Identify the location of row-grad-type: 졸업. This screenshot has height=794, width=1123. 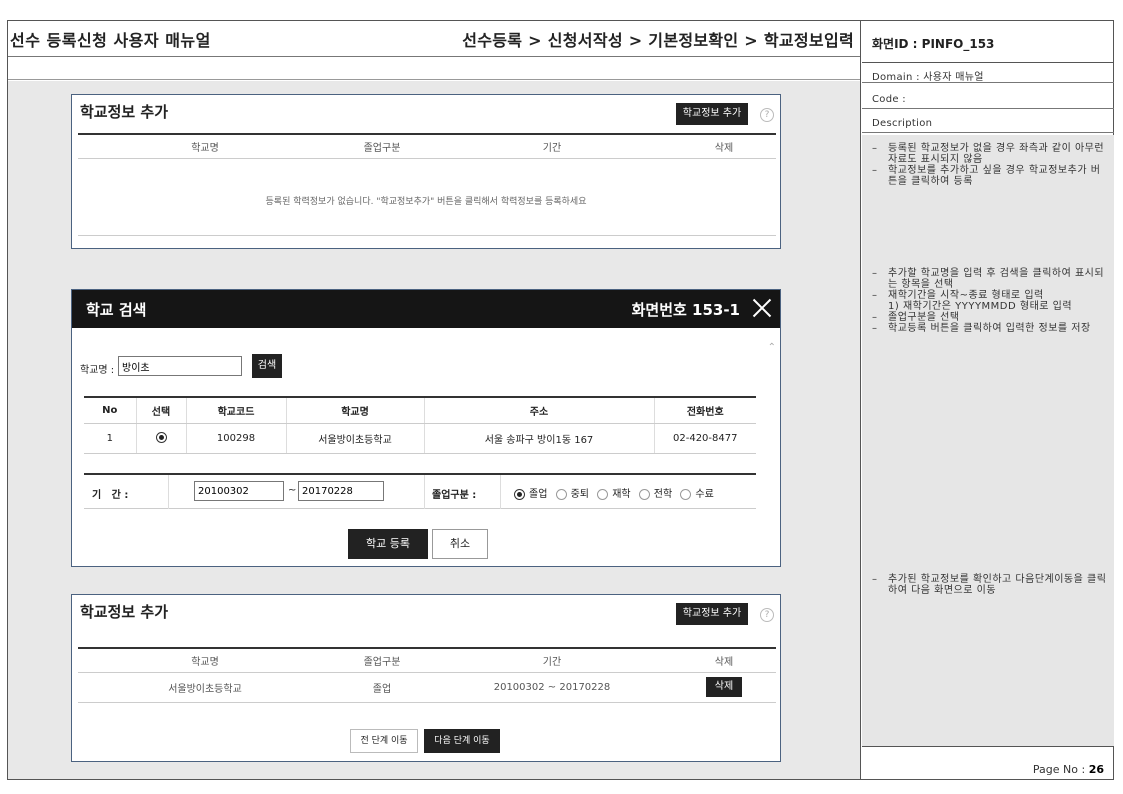
(382, 687).